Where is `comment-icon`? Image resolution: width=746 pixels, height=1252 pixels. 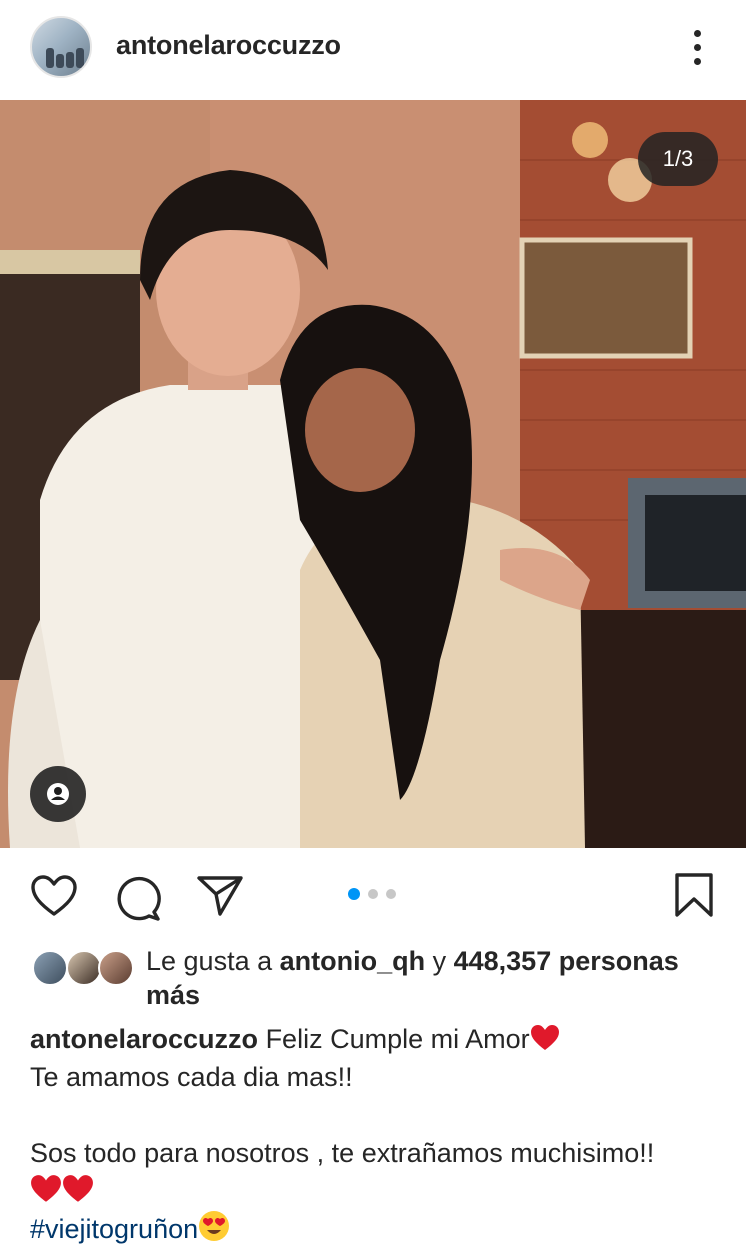 comment-icon is located at coordinates (138, 898).